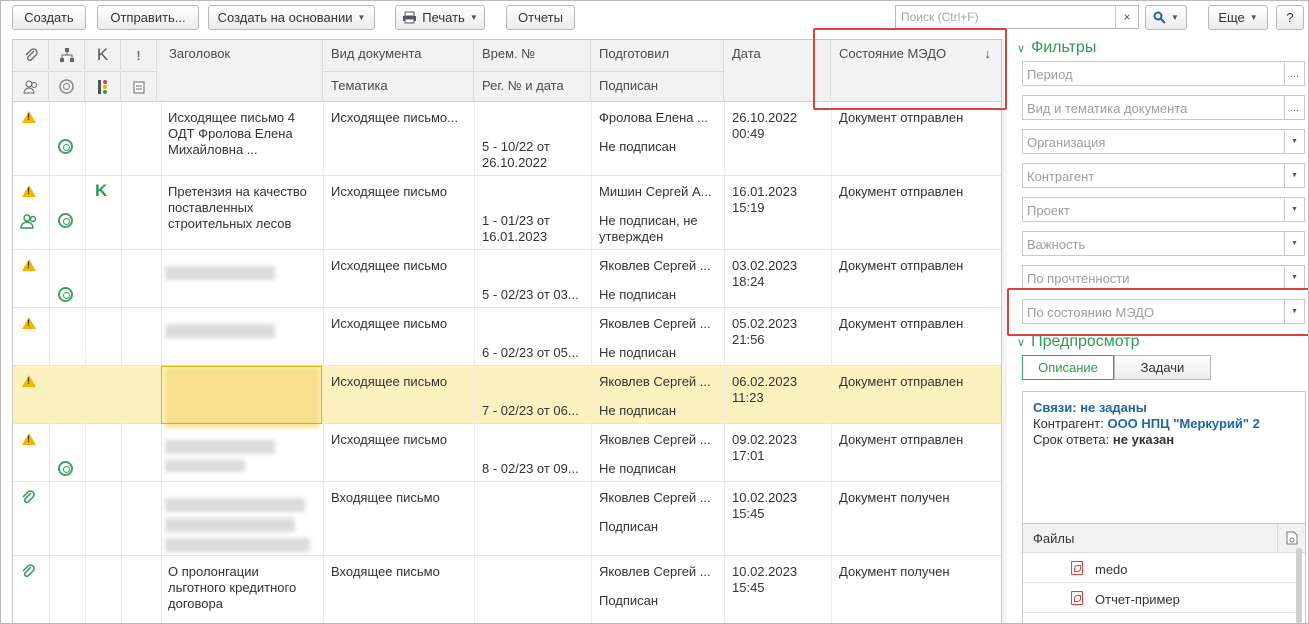  What do you see at coordinates (385, 497) in the screenshot?
I see `cell-doctype: Входящее письмо` at bounding box center [385, 497].